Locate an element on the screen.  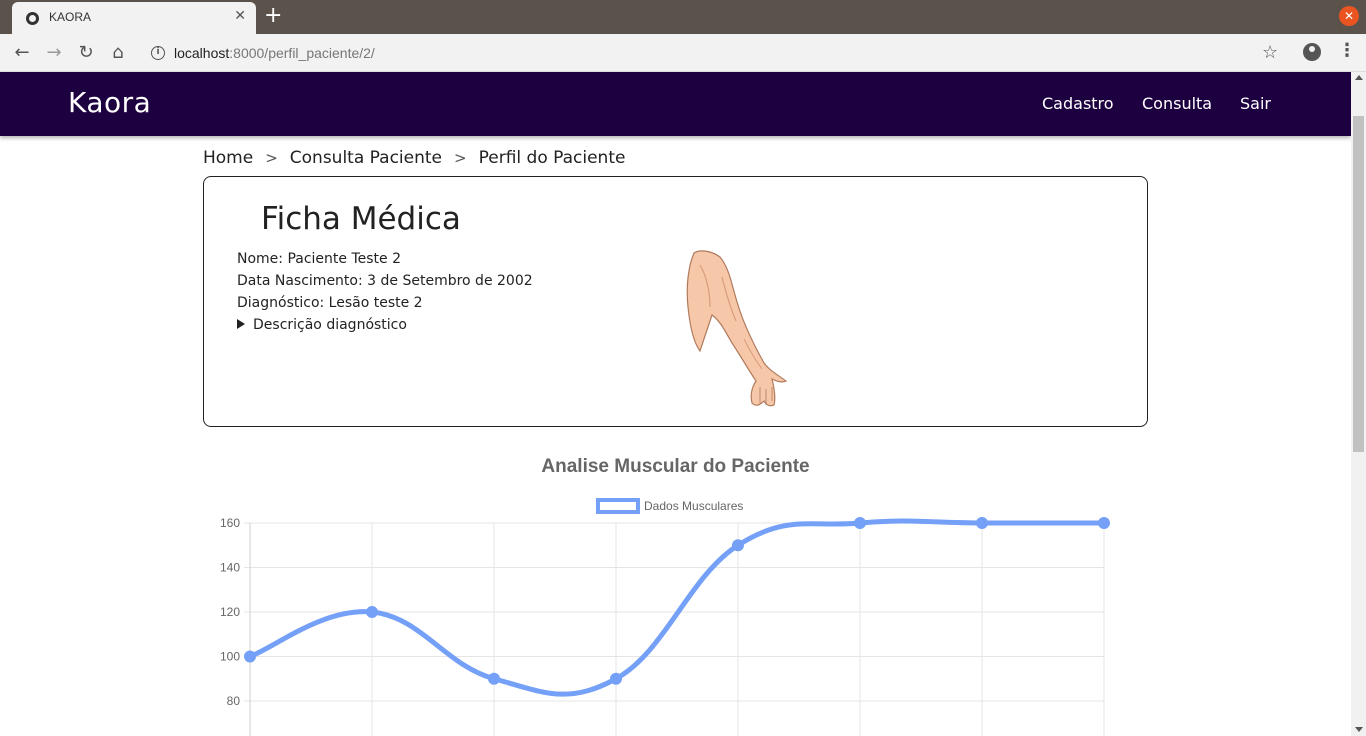
back-icon: ← is located at coordinates (22, 53).